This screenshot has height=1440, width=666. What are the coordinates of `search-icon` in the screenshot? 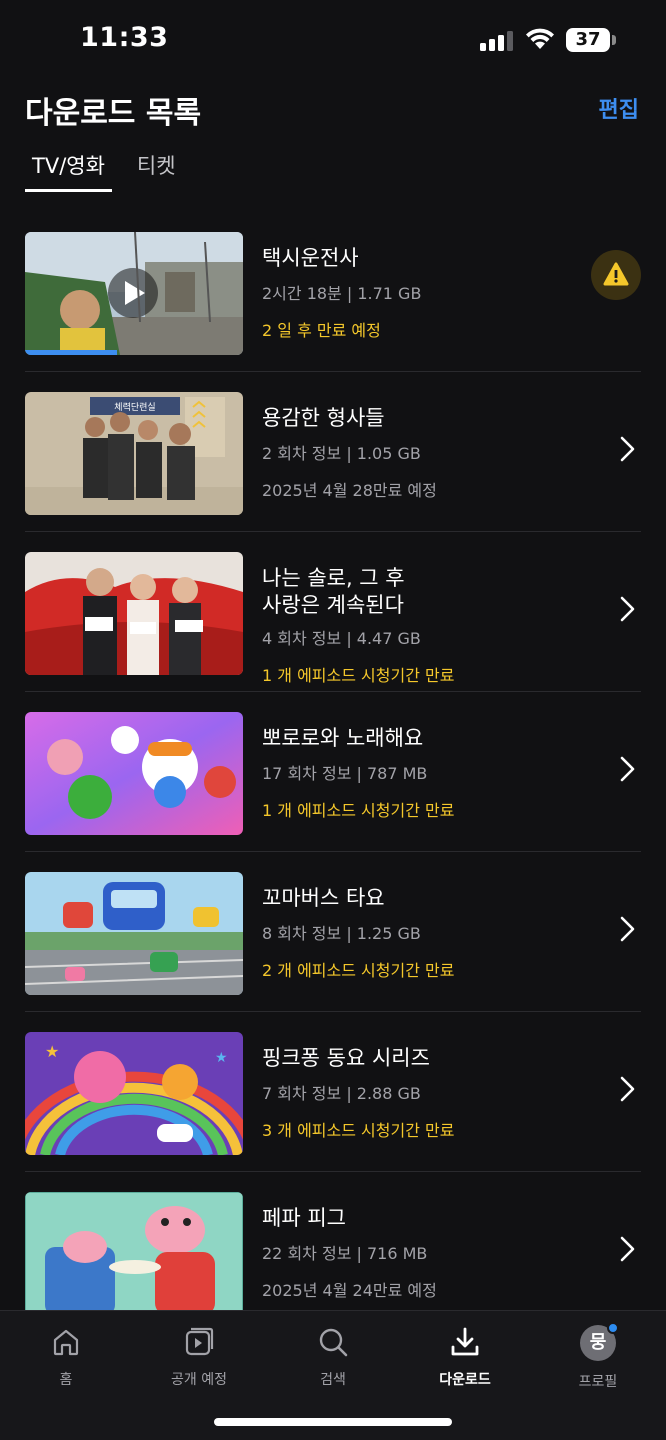 It's located at (333, 1342).